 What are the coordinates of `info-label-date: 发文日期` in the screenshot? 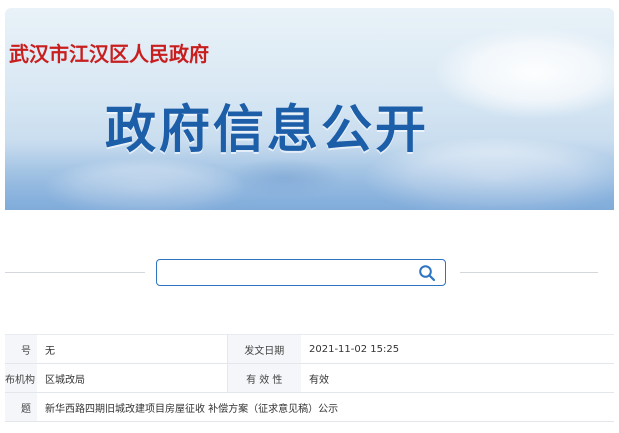 It's located at (264, 349).